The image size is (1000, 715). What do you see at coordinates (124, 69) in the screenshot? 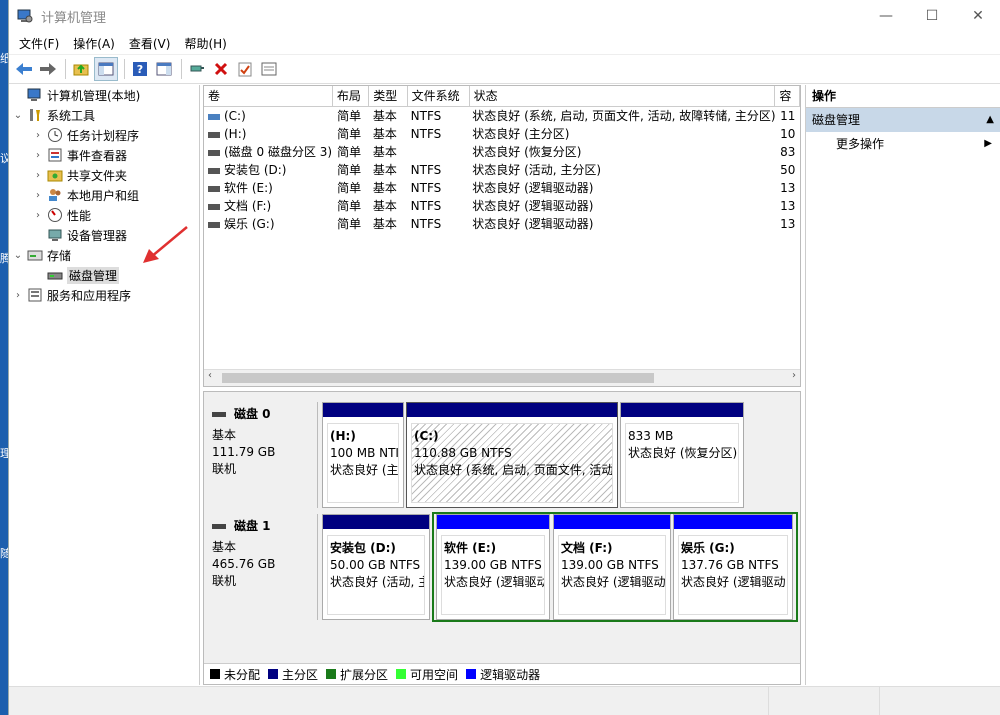
I see `toolbar-separator` at bounding box center [124, 69].